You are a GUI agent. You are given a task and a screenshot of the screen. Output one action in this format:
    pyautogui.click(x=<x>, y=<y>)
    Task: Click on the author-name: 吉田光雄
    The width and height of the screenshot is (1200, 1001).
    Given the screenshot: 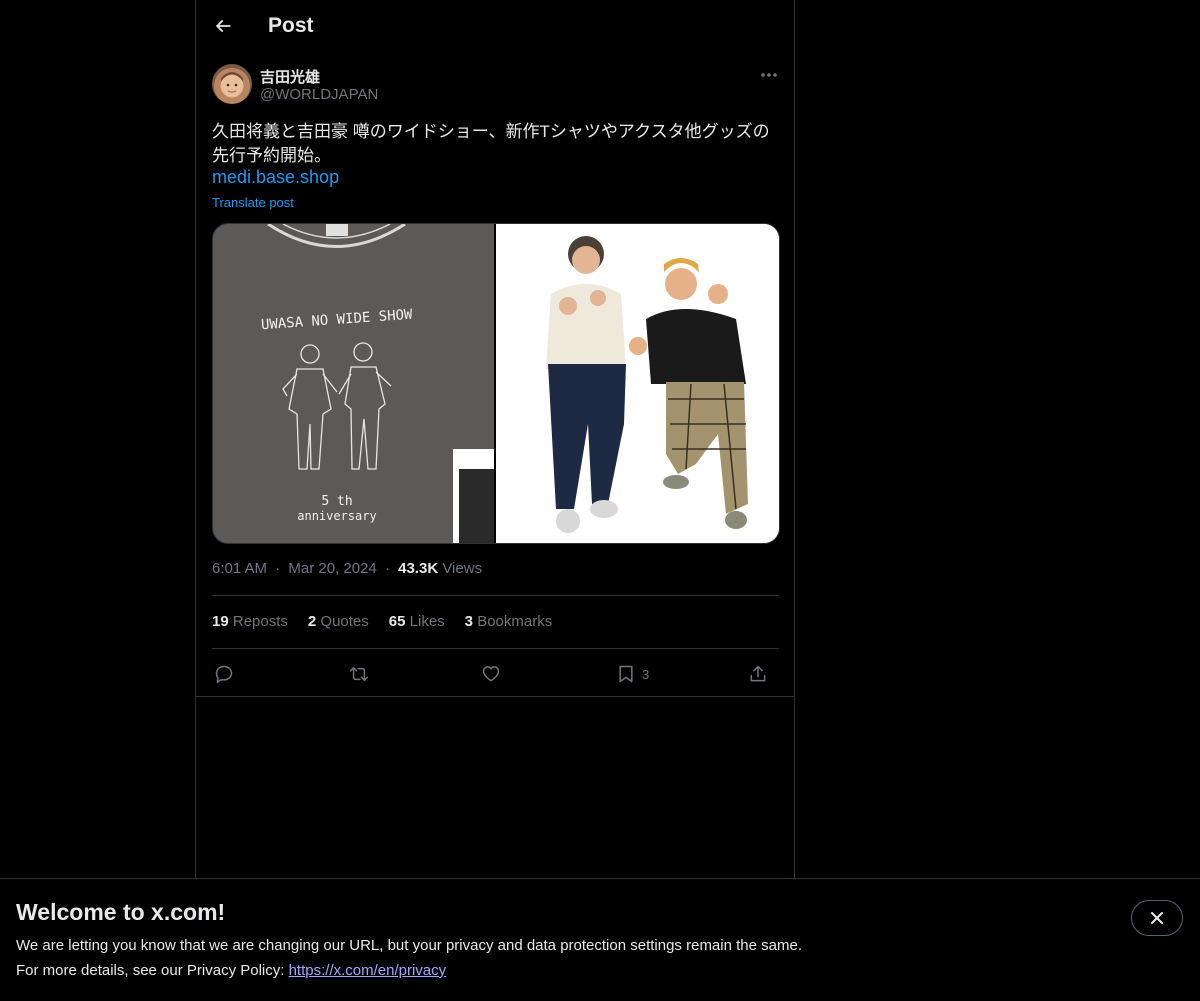 What is the action you would take?
    pyautogui.click(x=290, y=76)
    